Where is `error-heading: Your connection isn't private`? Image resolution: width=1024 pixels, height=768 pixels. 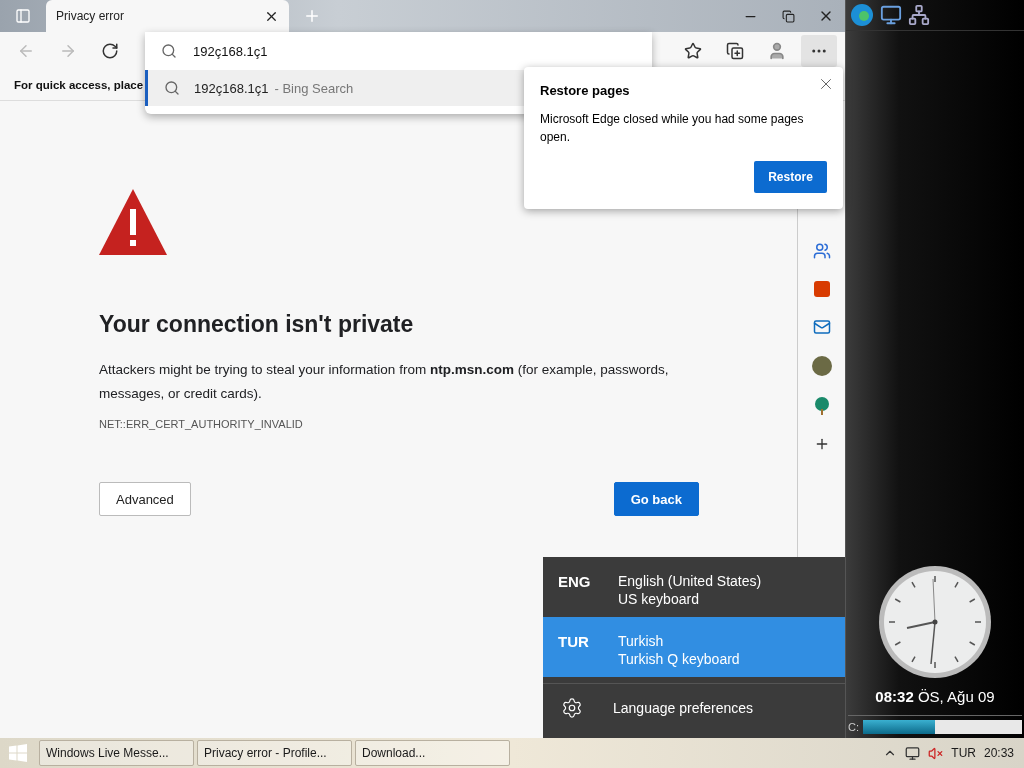 error-heading: Your connection isn't private is located at coordinates (257, 324).